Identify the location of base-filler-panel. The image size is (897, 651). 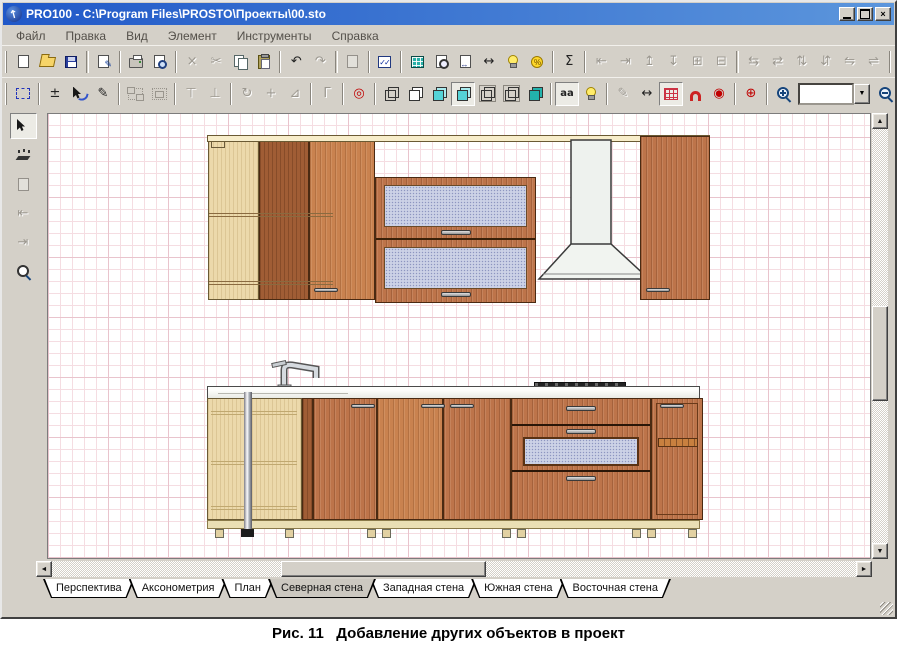
(307, 459).